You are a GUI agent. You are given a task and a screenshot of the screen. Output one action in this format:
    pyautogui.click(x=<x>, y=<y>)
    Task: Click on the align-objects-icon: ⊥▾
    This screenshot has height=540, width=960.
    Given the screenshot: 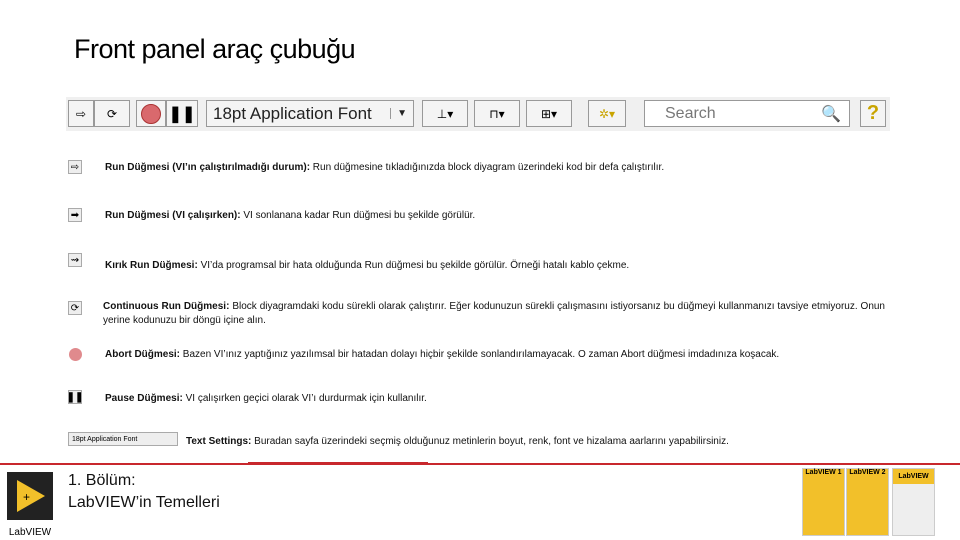 What is the action you would take?
    pyautogui.click(x=445, y=113)
    